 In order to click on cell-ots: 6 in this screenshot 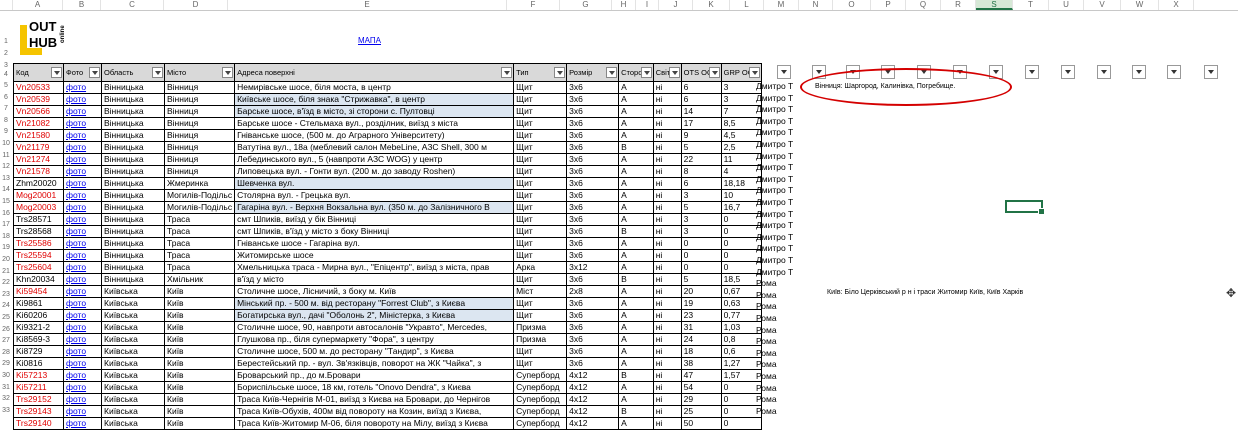, I will do `click(701, 87)`.